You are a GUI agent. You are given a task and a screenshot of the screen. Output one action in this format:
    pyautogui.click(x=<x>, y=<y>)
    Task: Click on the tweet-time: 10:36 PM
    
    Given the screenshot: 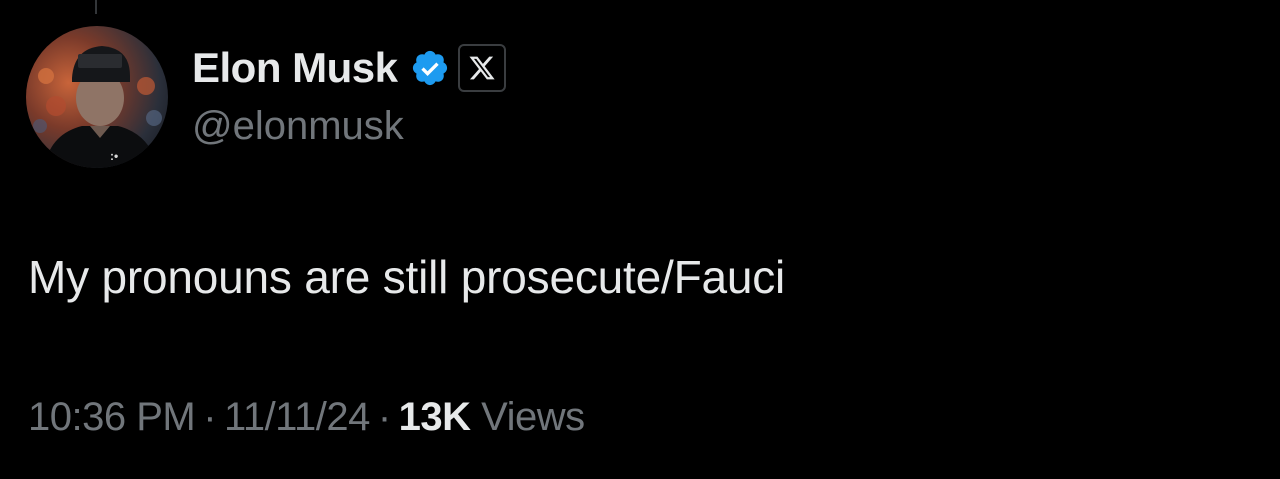 What is the action you would take?
    pyautogui.click(x=112, y=417)
    